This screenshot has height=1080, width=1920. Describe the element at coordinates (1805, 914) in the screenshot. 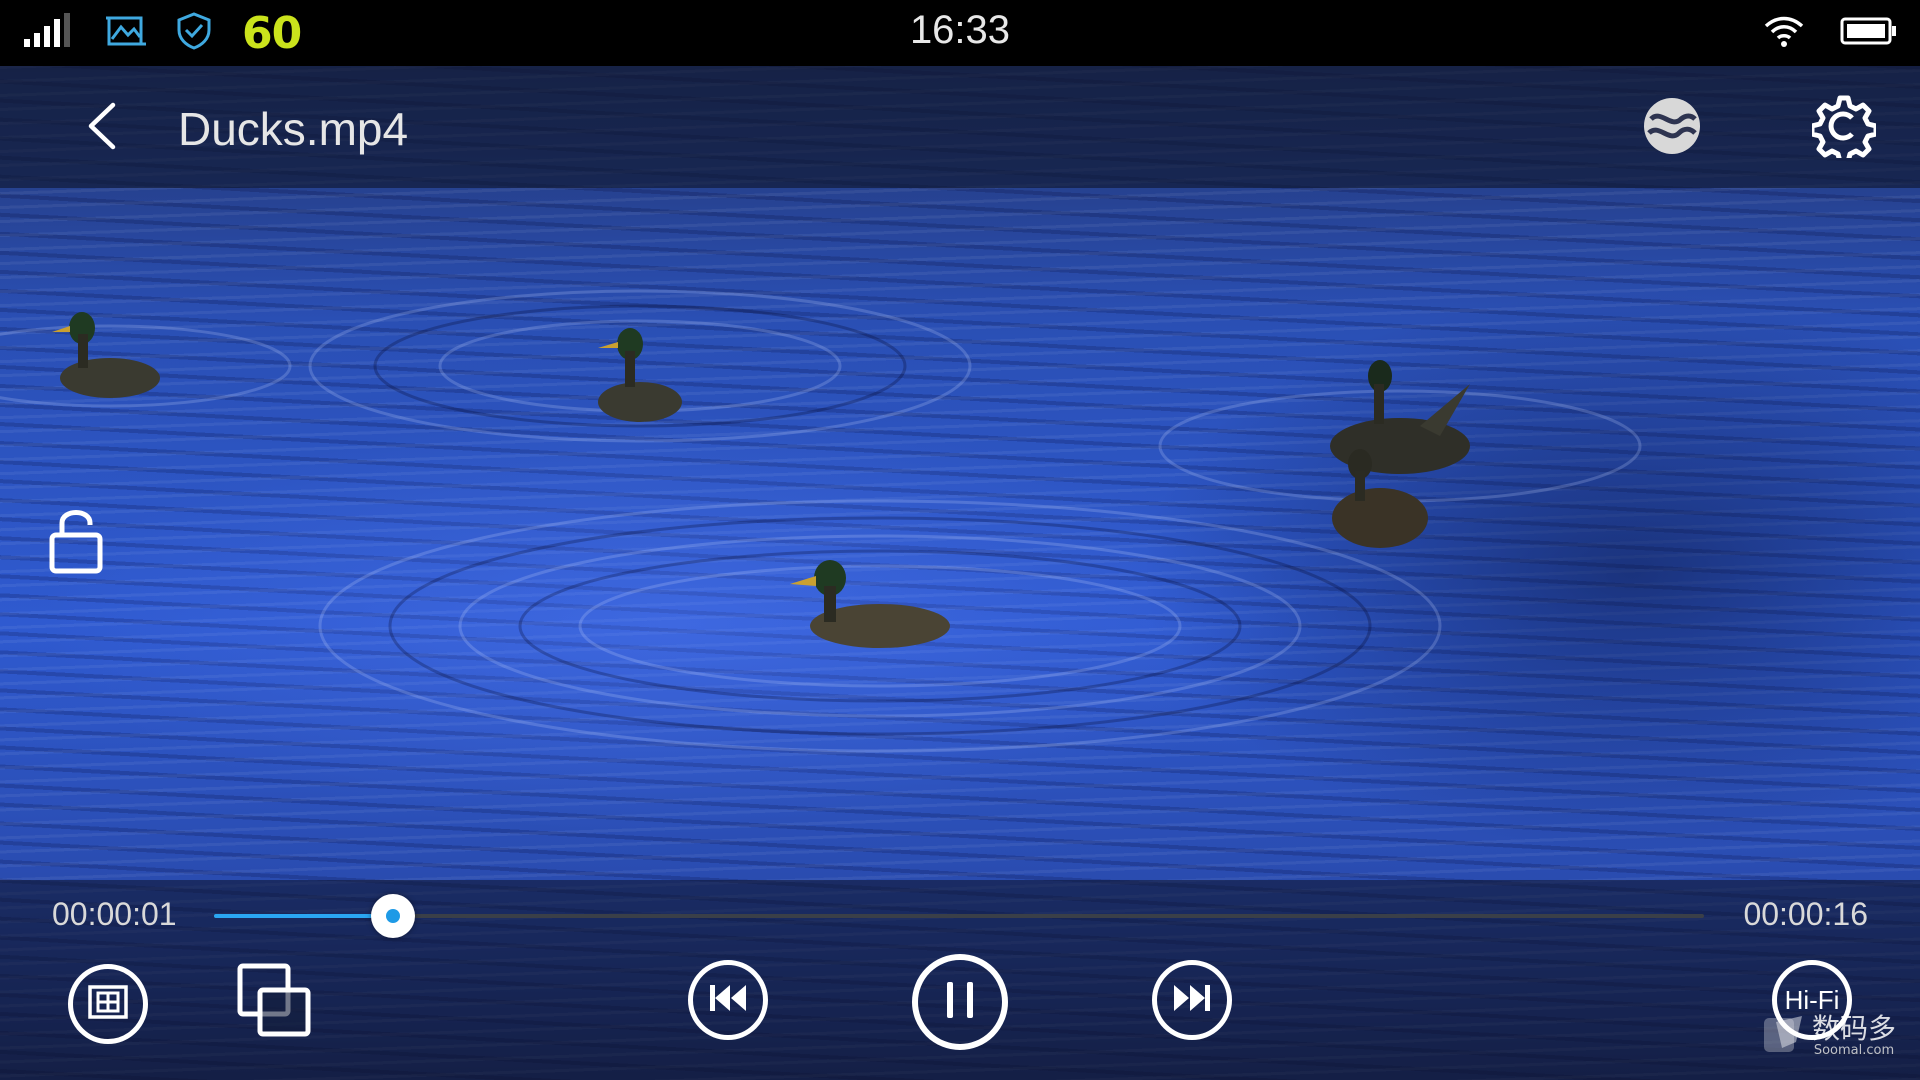

I see `total-time: 00:00:16` at that location.